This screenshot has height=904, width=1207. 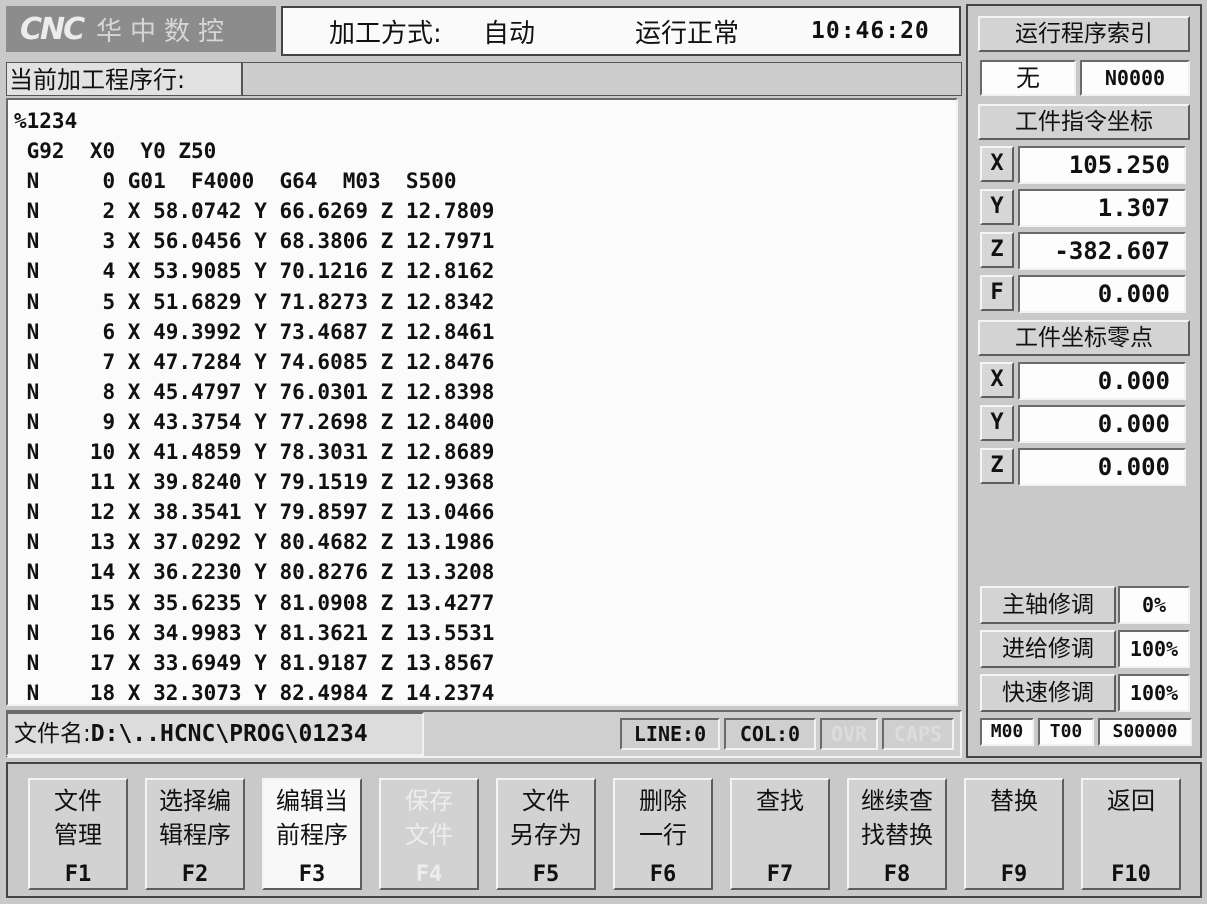 I want to click on mode-label: 加工方式:, so click(x=385, y=33).